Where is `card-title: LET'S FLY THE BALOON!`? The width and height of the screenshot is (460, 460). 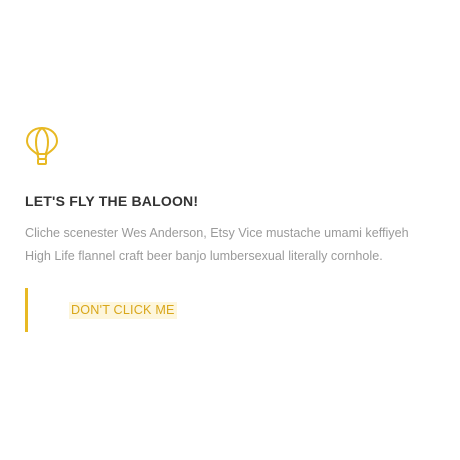
card-title: LET'S FLY THE BALOON! is located at coordinates (112, 201).